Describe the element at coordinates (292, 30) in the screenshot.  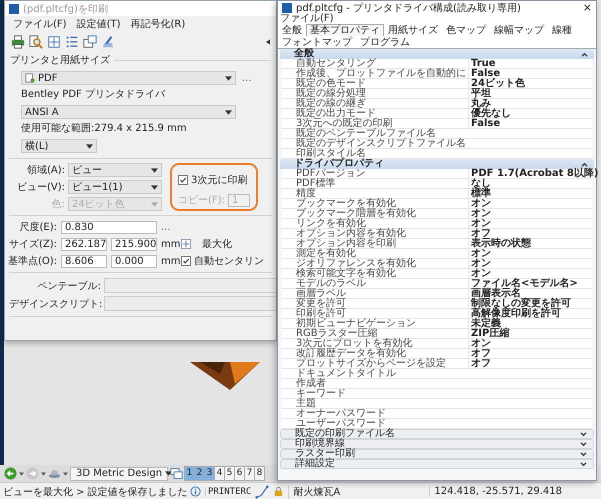
I see `tab: 全般` at that location.